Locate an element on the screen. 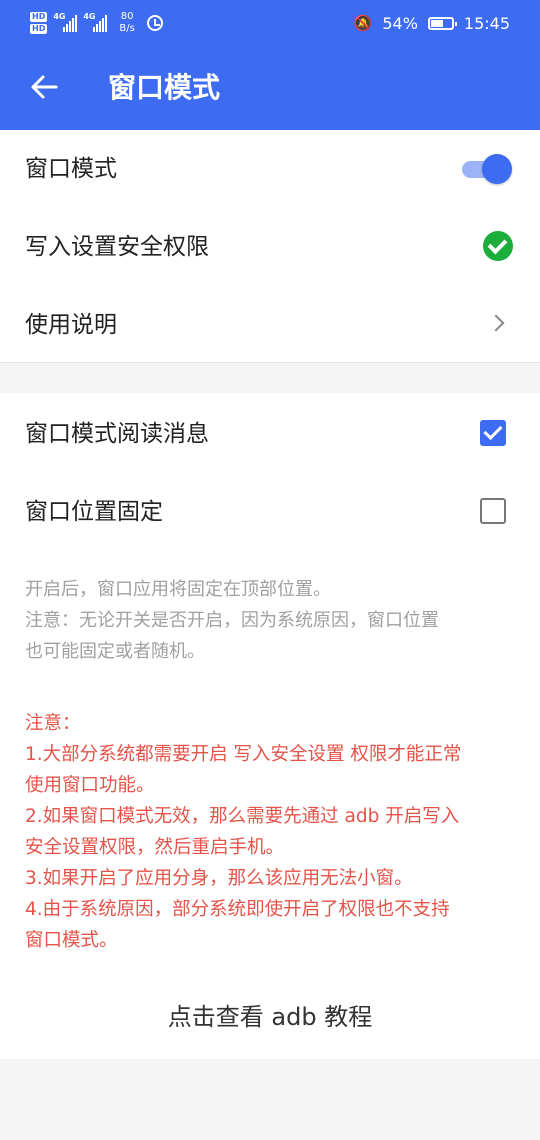 The image size is (540, 1140). clock: 15:45 is located at coordinates (486, 23).